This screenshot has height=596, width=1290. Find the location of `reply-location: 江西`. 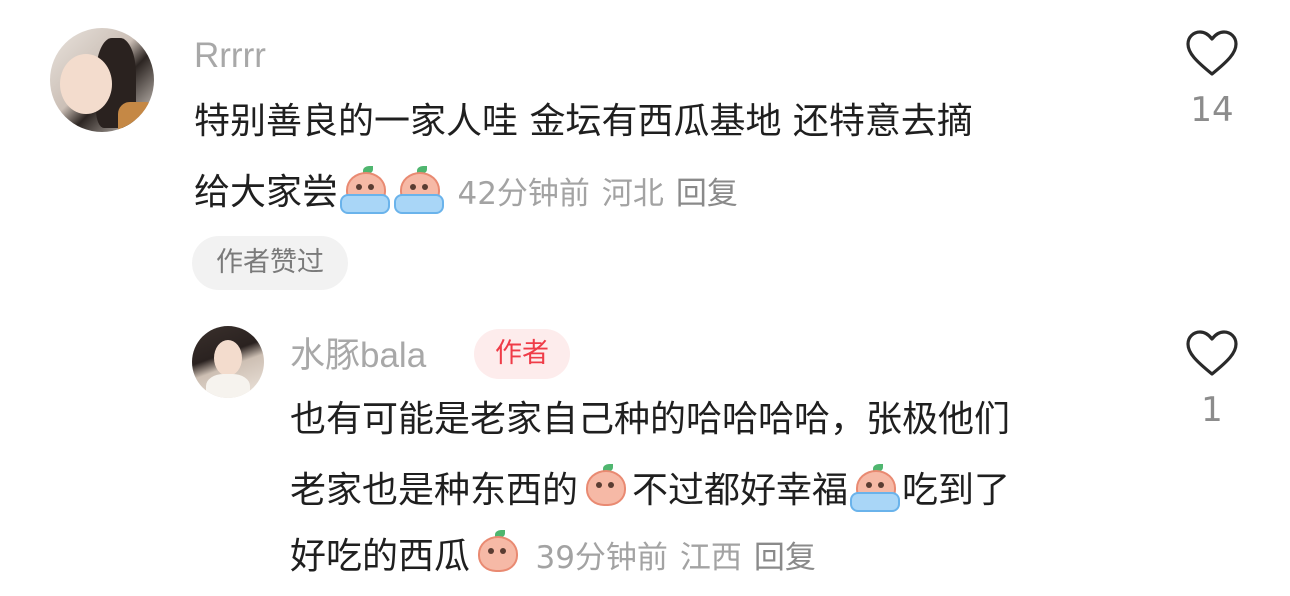

reply-location: 江西 is located at coordinates (710, 558).